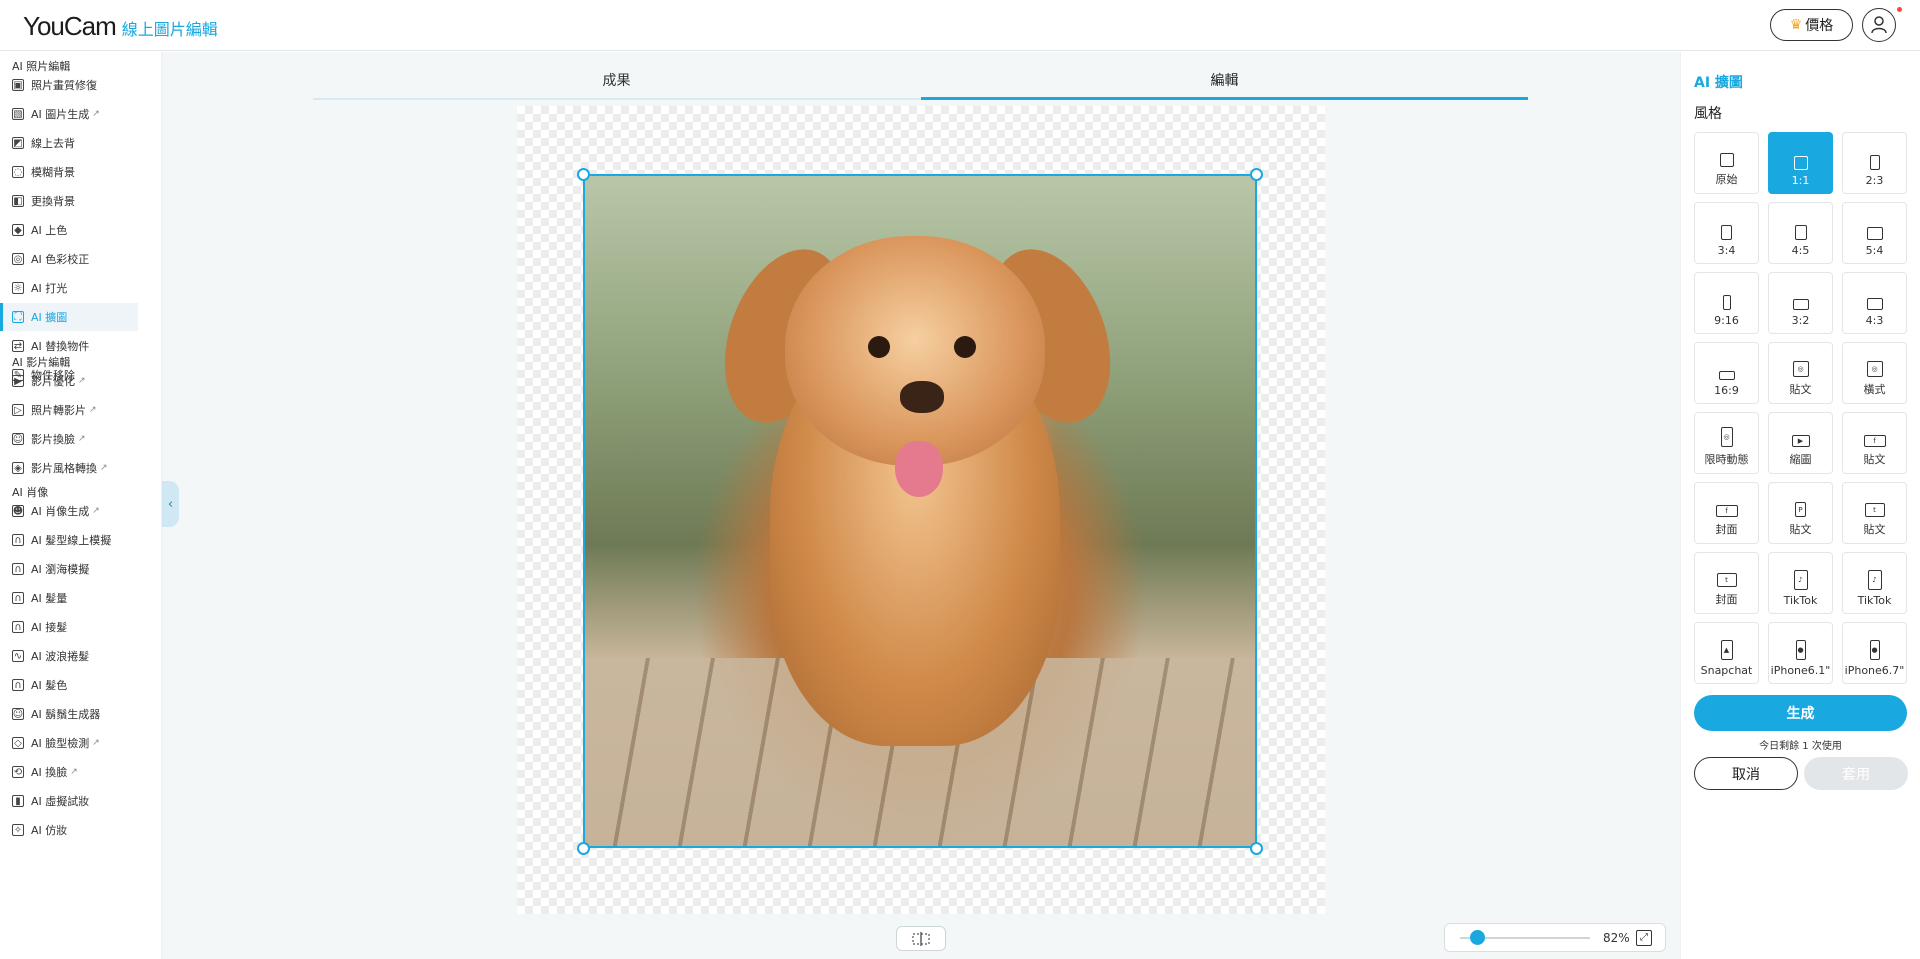 The width and height of the screenshot is (1920, 959). What do you see at coordinates (1726, 179) in the screenshot?
I see `aspect-option-label: 原始` at bounding box center [1726, 179].